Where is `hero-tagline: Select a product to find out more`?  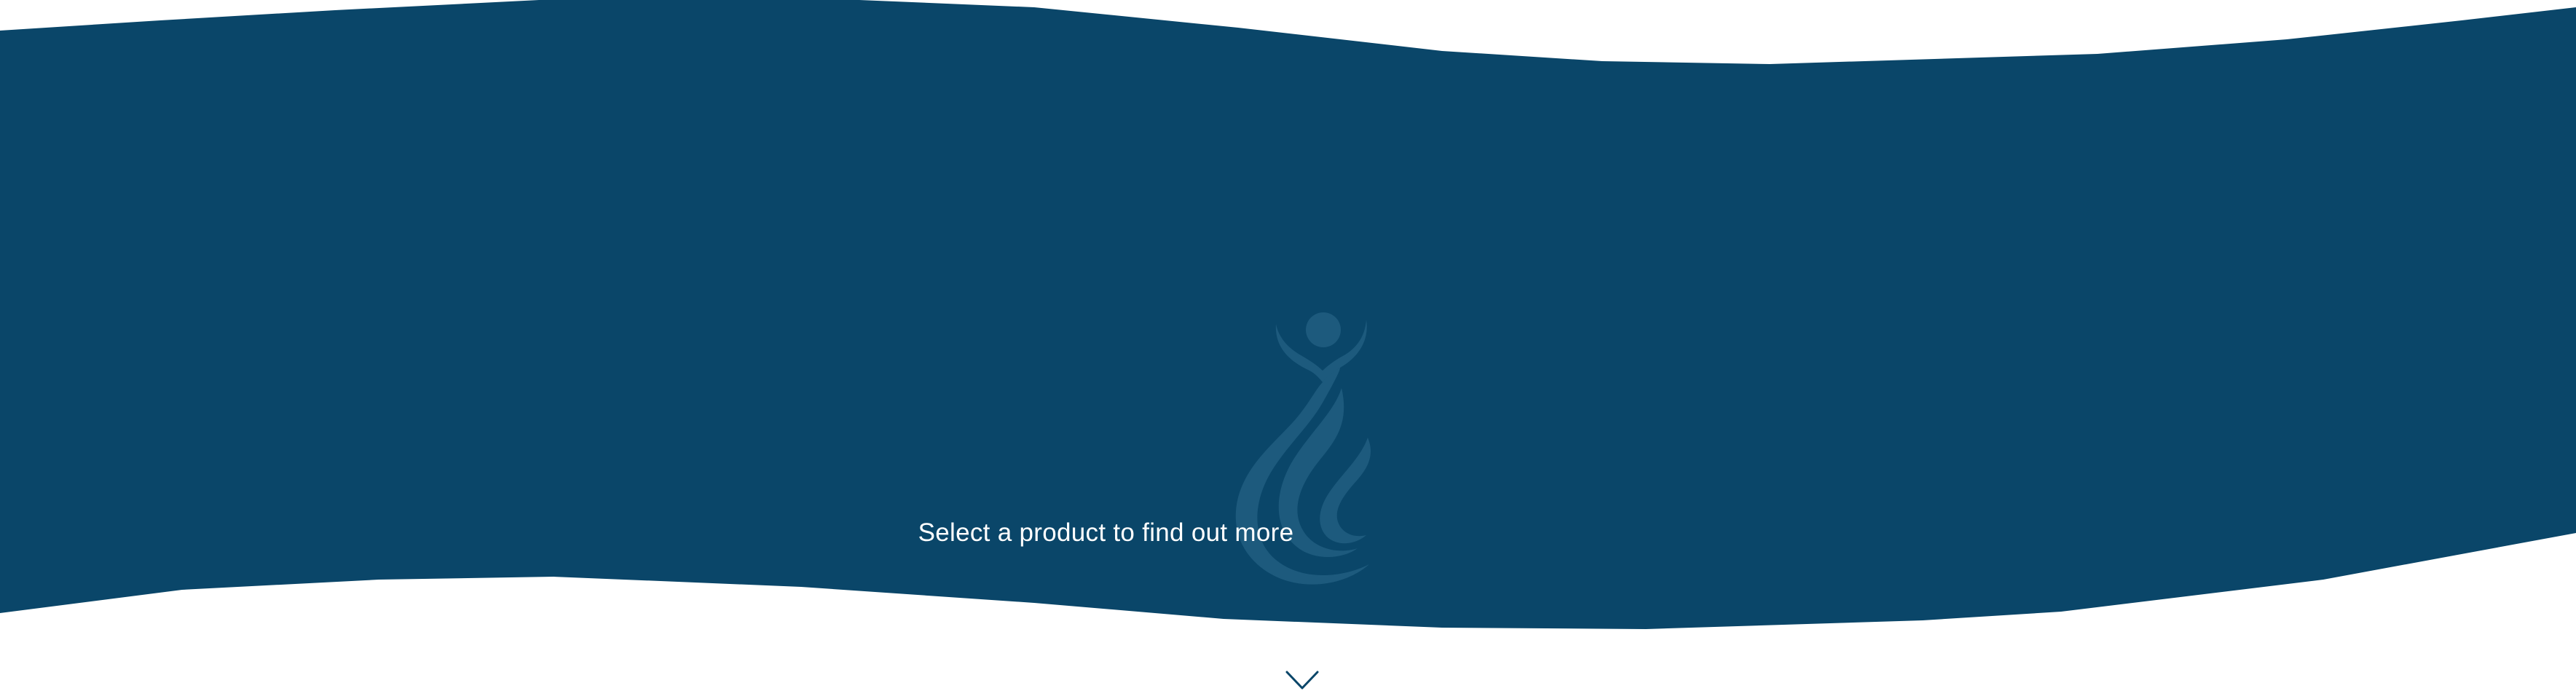 hero-tagline: Select a product to find out more is located at coordinates (1288, 533).